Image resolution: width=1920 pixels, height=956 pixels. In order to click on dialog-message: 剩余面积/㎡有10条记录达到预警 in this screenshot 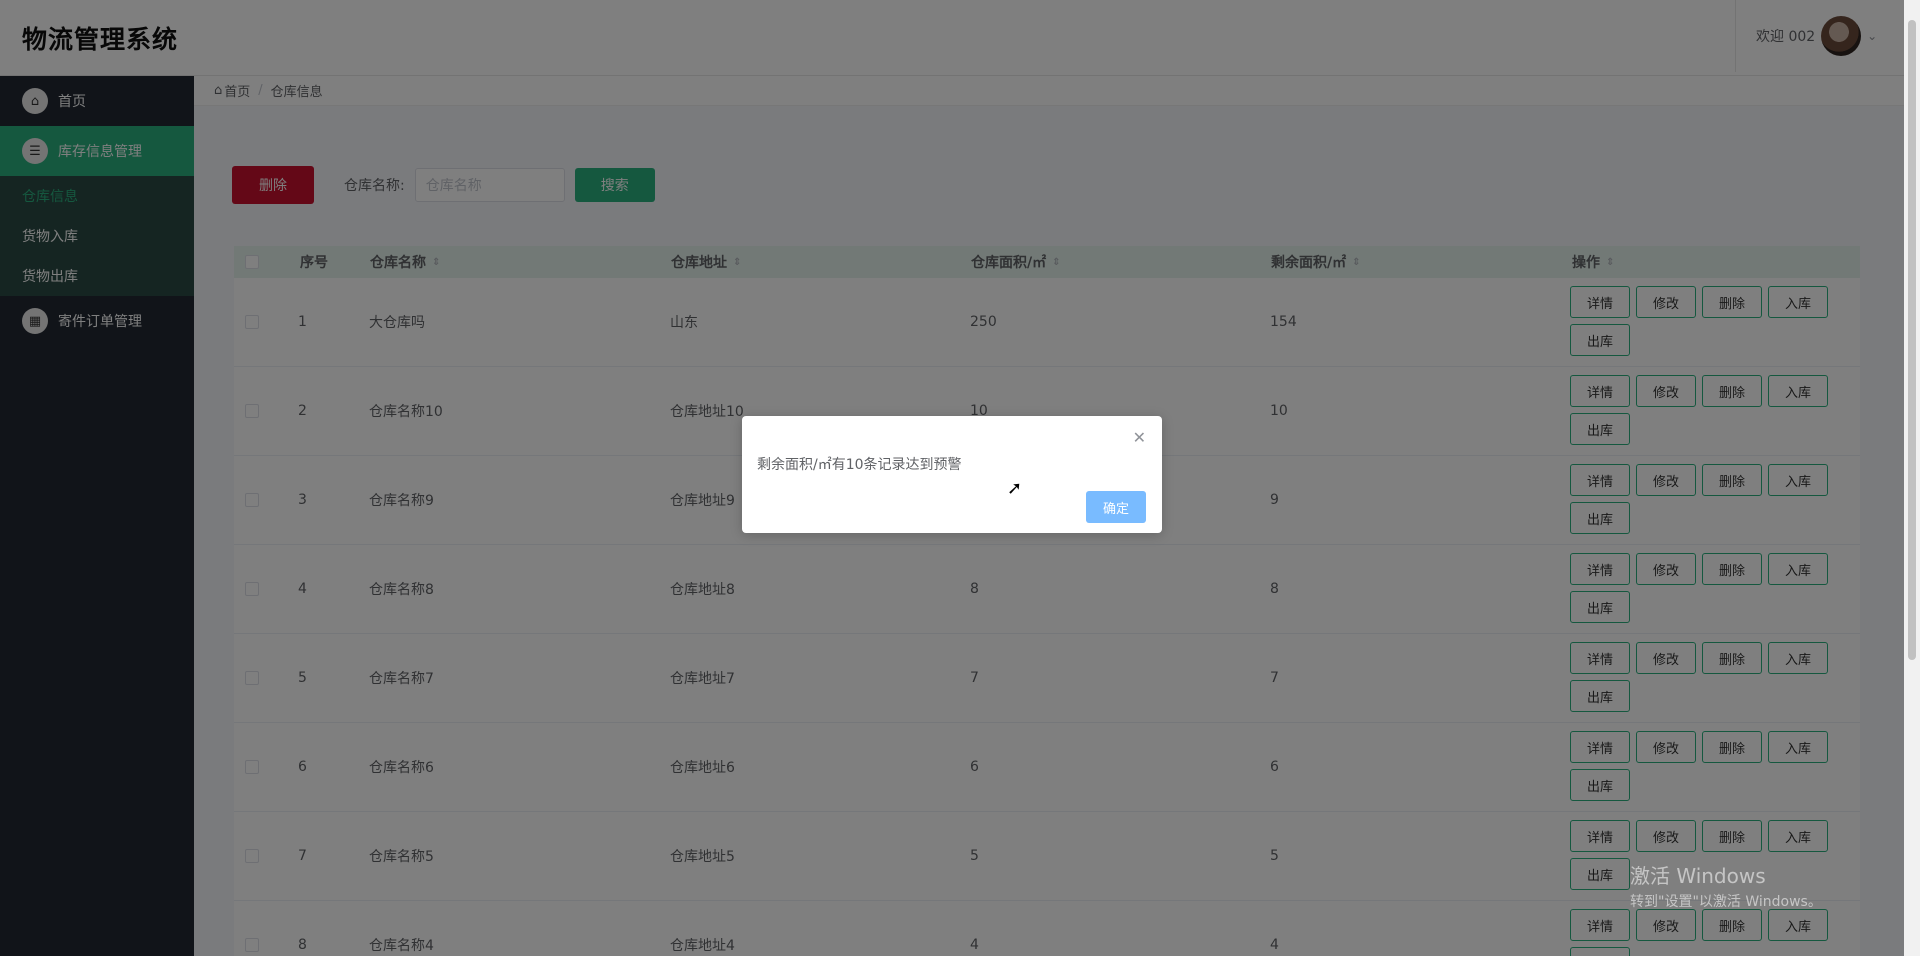, I will do `click(859, 465)`.